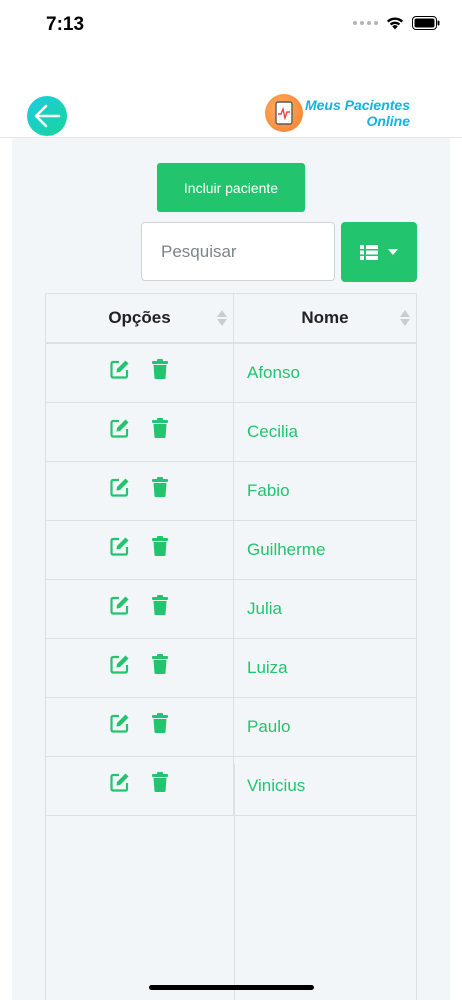  What do you see at coordinates (325, 432) in the screenshot?
I see `patient-name-link: Cecilia` at bounding box center [325, 432].